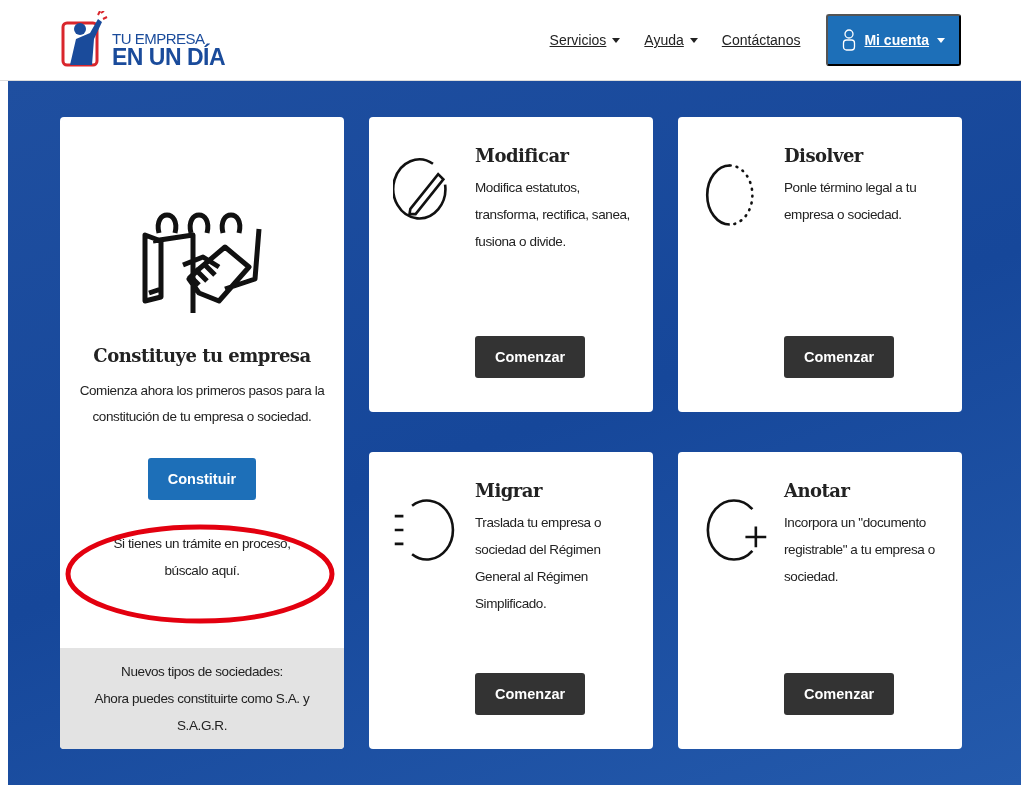  Describe the element at coordinates (202, 712) in the screenshot. I see `banner-text: Ahora puedes constituirte como S.A. y S.A.G.R.` at that location.